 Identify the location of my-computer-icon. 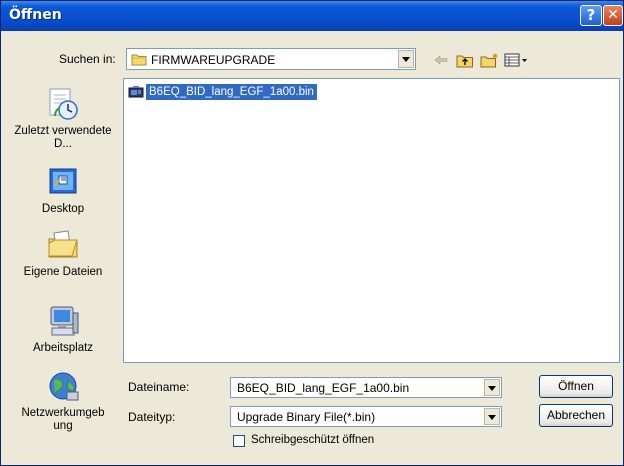
(63, 321).